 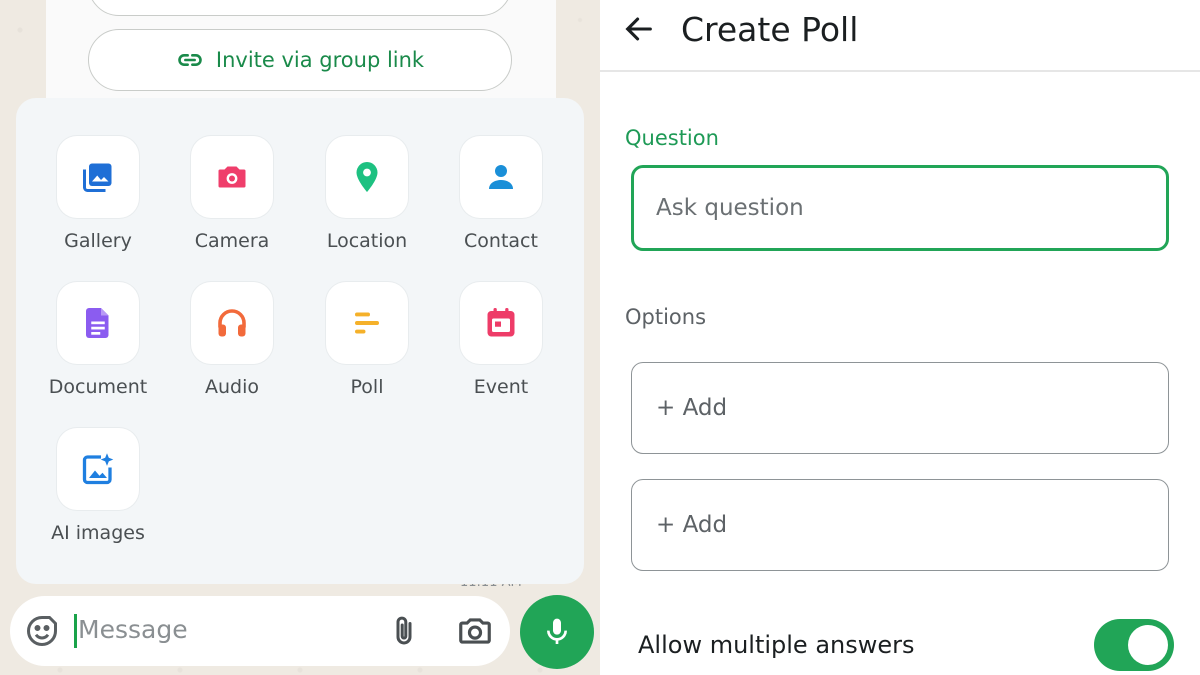 What do you see at coordinates (300, 8) in the screenshot?
I see `group-action-button` at bounding box center [300, 8].